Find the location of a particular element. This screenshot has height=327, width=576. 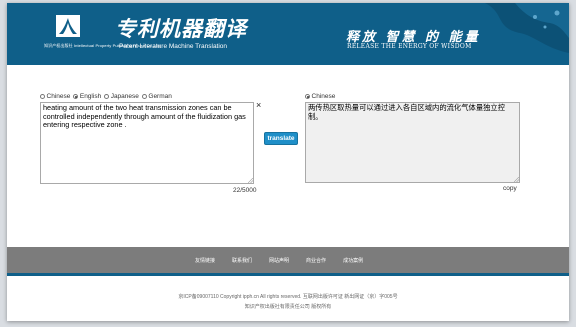

site-subtitle: Patent Literature Machine Translation is located at coordinates (173, 46).